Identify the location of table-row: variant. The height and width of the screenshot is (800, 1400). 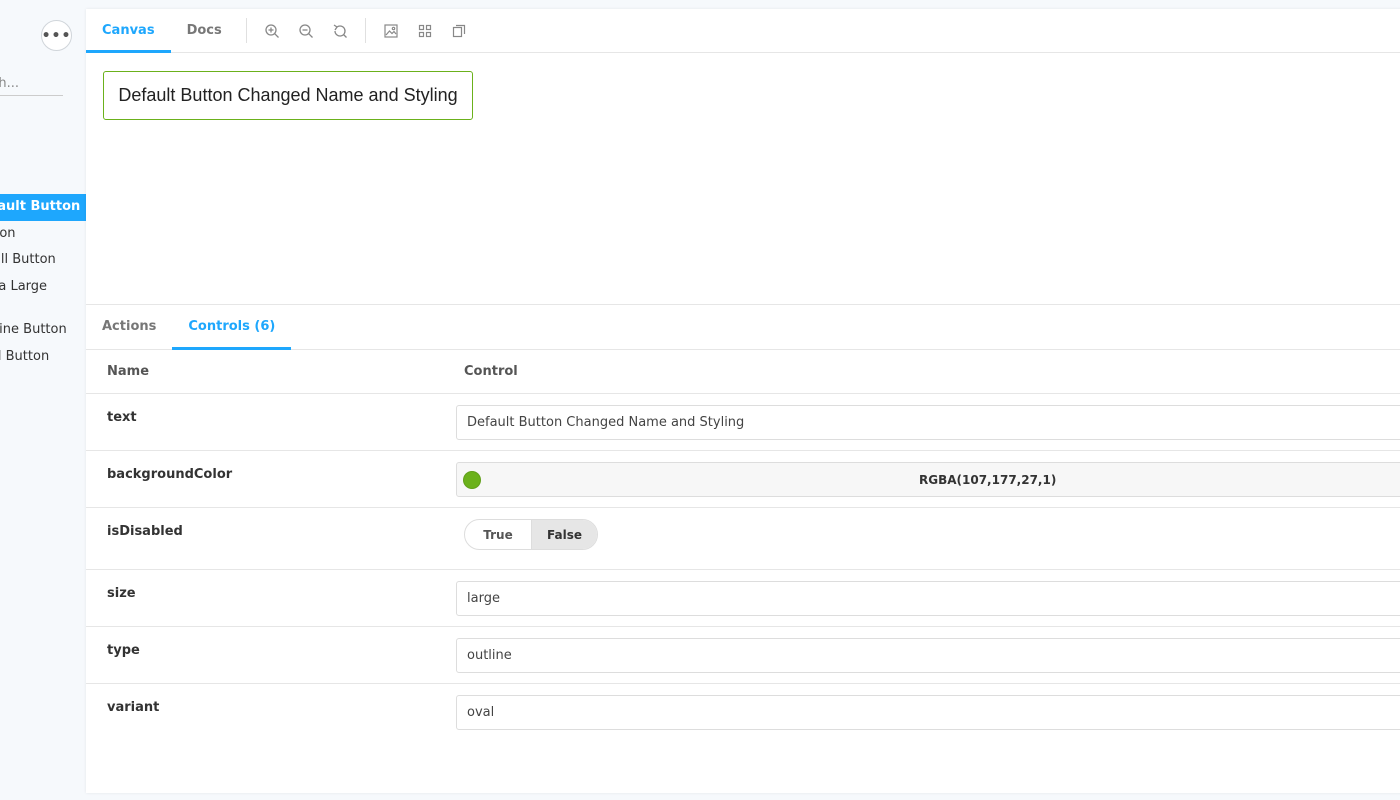
(743, 712).